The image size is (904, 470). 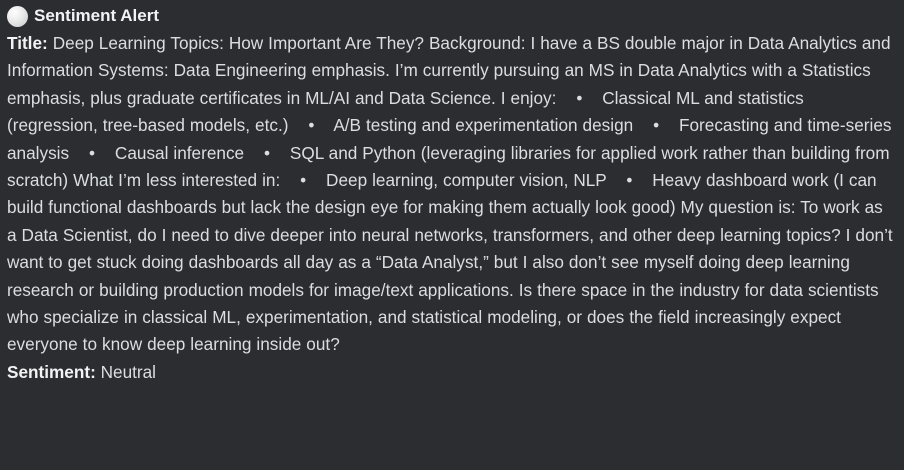 I want to click on sentiment-line: Sentiment: Neutral, so click(x=451, y=372).